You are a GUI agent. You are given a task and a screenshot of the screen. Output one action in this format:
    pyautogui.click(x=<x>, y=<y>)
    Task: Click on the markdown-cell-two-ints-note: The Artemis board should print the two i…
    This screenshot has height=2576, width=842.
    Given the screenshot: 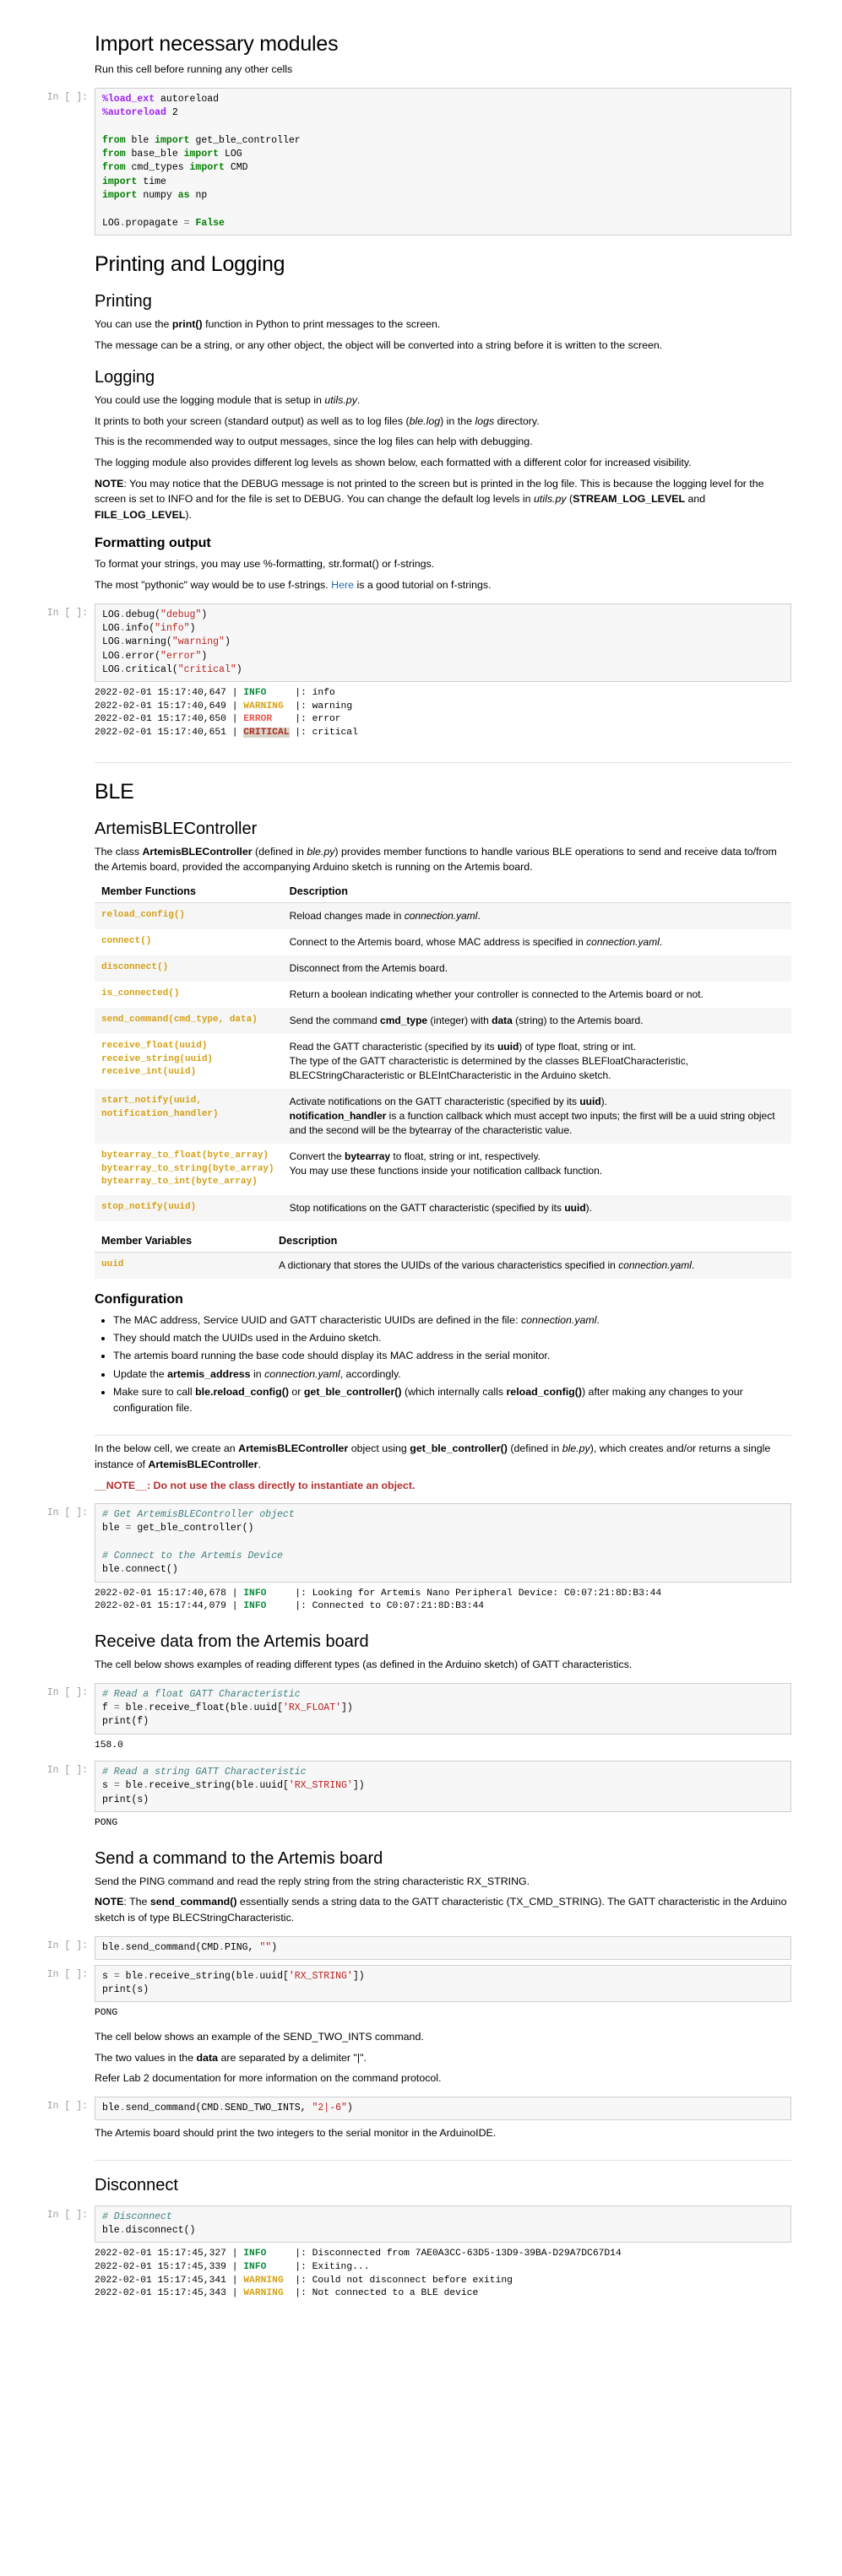 What is the action you would take?
    pyautogui.click(x=421, y=2160)
    